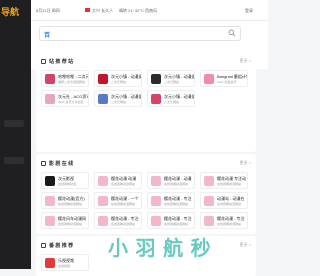  What do you see at coordinates (138, 10) in the screenshot?
I see `weather-text: 晴转 21~32°C 西南风` at bounding box center [138, 10].